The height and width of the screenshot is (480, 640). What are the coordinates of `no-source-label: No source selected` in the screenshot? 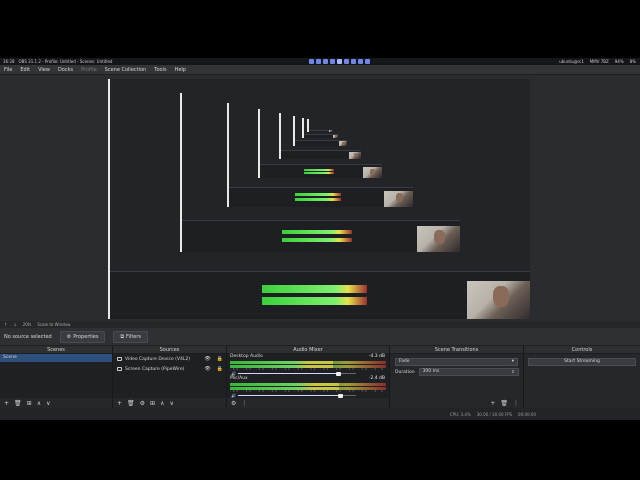 It's located at (28, 336).